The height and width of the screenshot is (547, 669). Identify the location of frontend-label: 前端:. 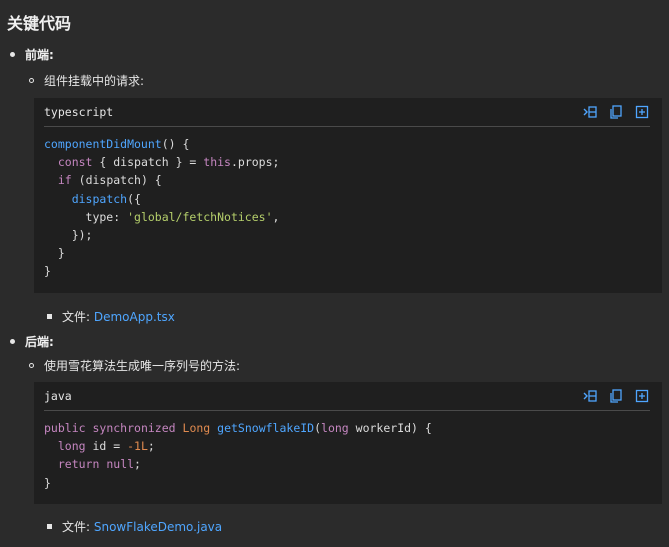
(39, 55).